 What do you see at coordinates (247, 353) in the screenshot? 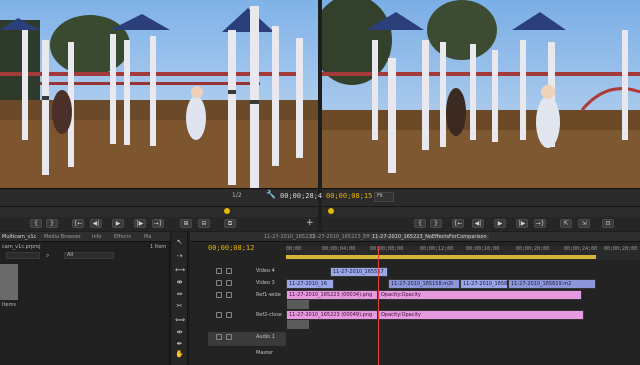
I see `track-header-master: Master` at bounding box center [247, 353].